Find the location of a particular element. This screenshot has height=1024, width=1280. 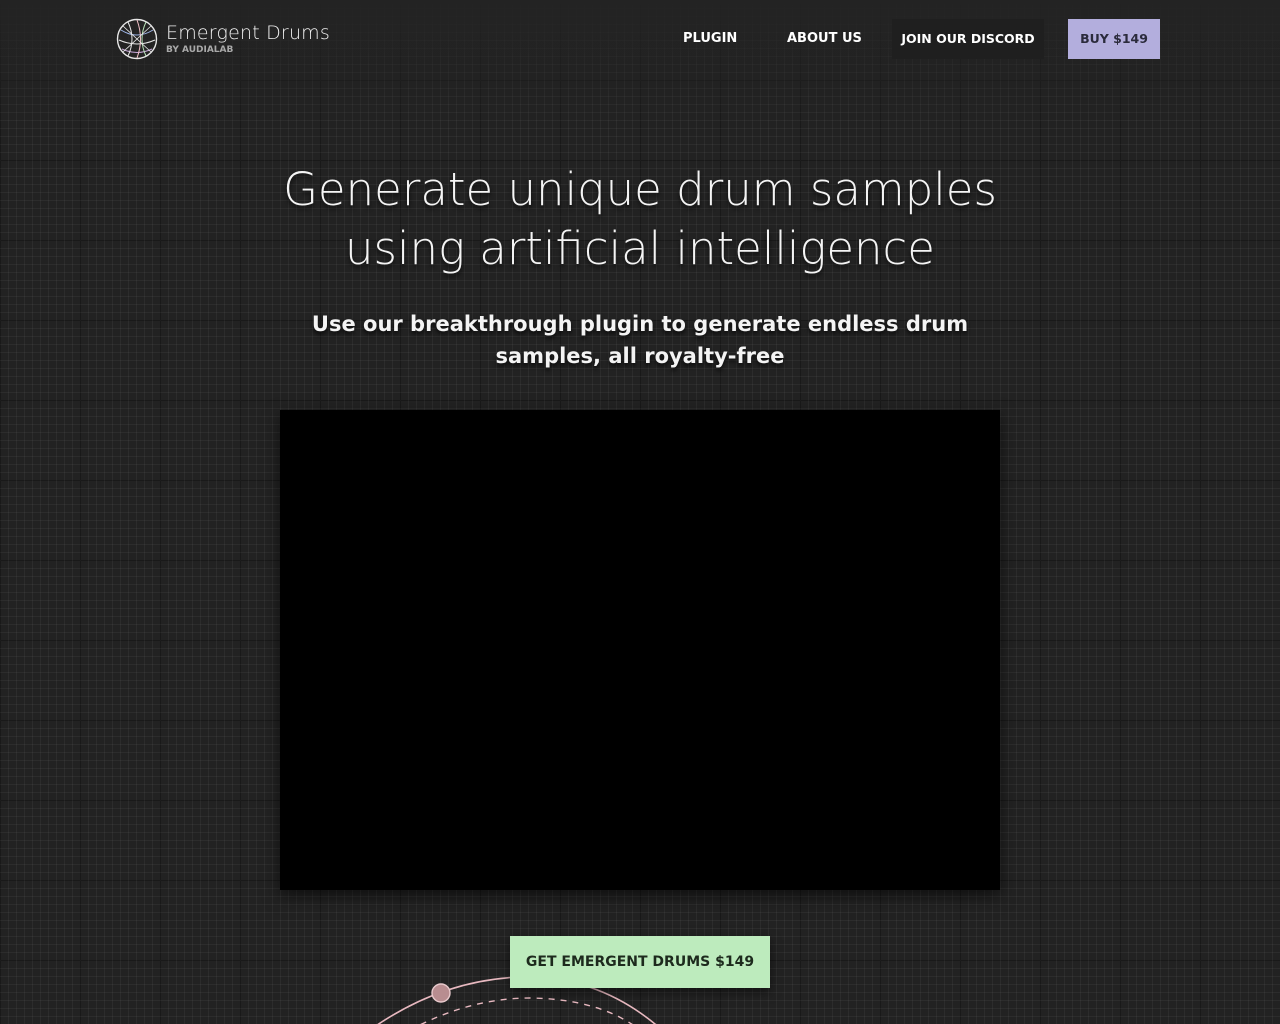

buy-button: BUY $149 is located at coordinates (1114, 39).